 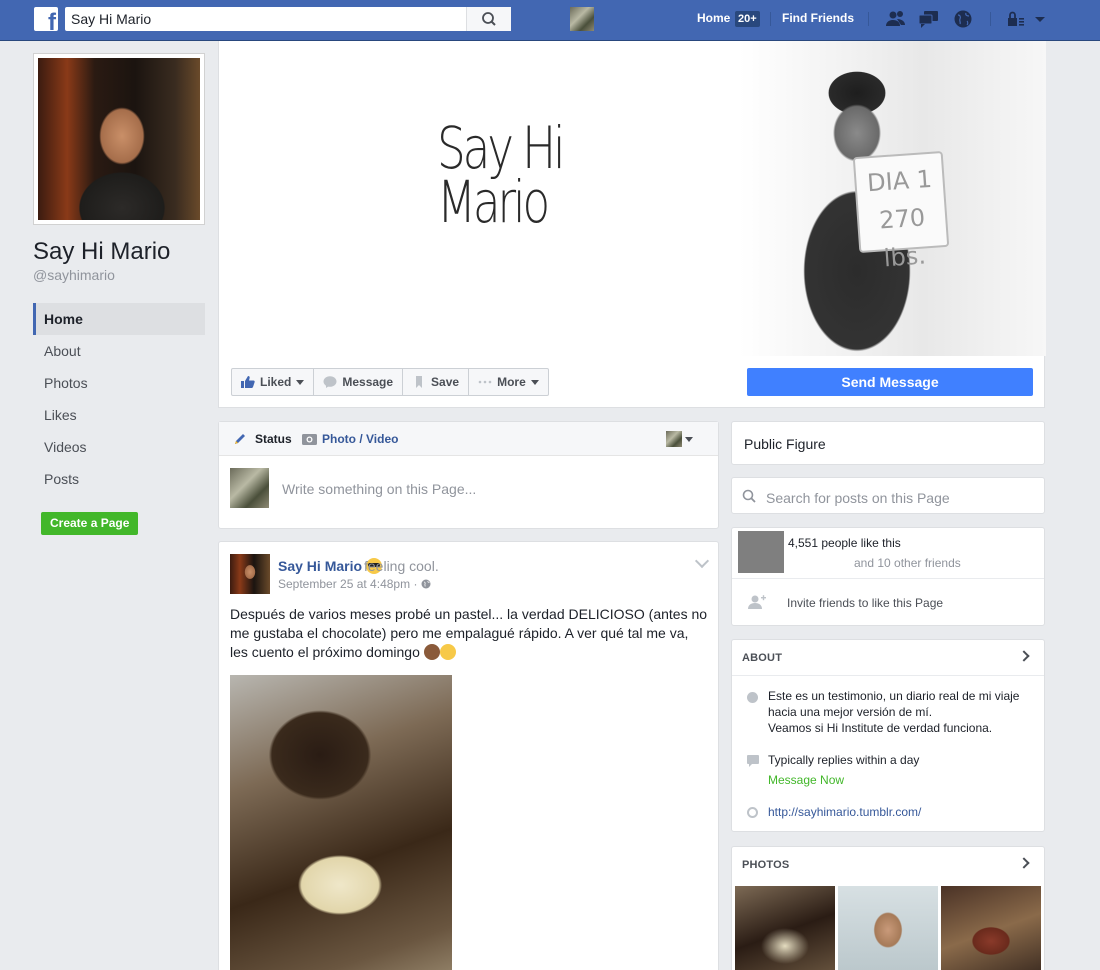 What do you see at coordinates (844, 760) in the screenshot?
I see `response-time: Typically replies within a day` at bounding box center [844, 760].